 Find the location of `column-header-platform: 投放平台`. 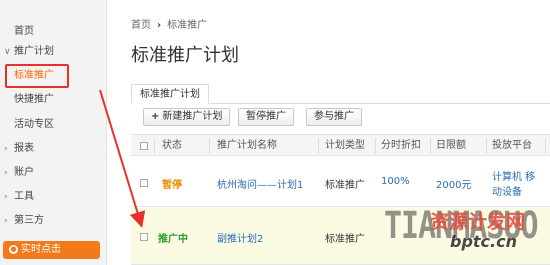

column-header-platform: 投放平台 is located at coordinates (512, 146).